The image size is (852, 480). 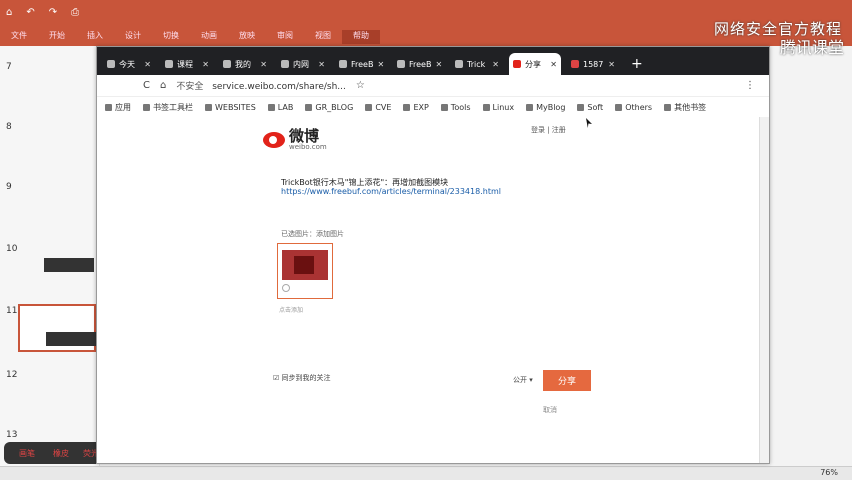 What do you see at coordinates (42, 12) in the screenshot?
I see `quick-access-toolbar: ⌂ ↶ ↷ ⎙` at bounding box center [42, 12].